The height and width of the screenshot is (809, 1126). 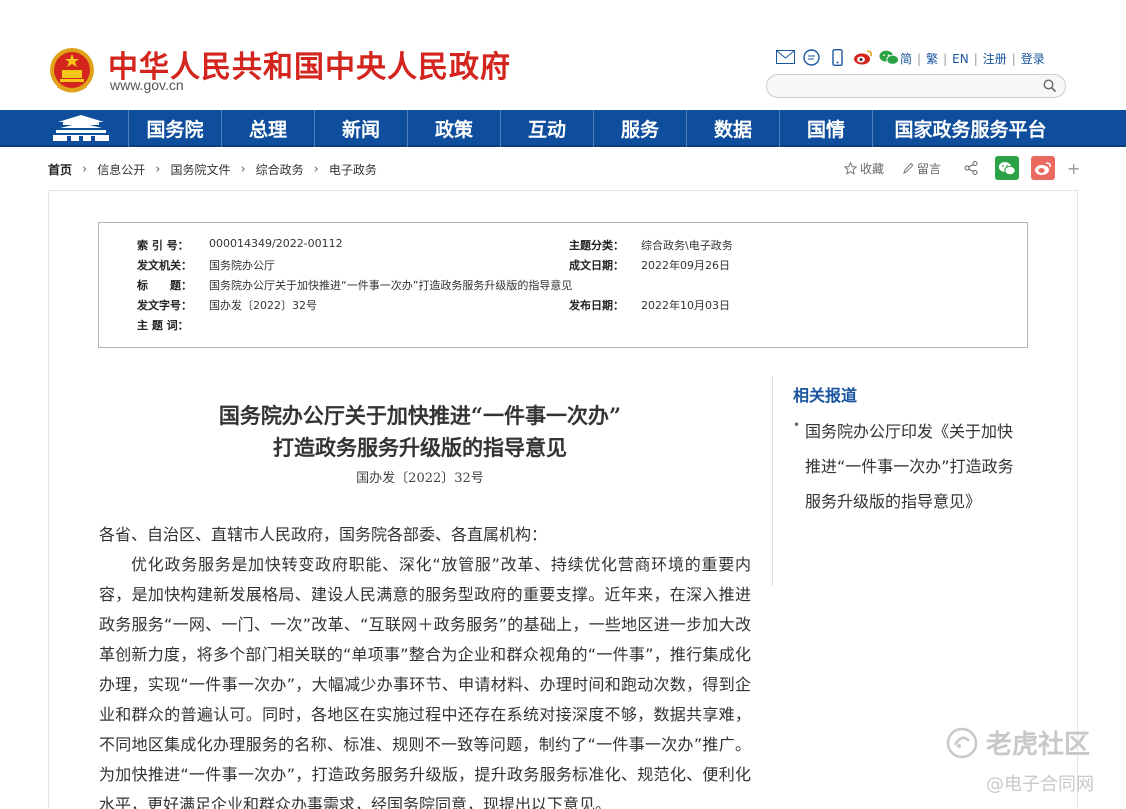 What do you see at coordinates (420, 432) in the screenshot?
I see `article-title: 国务院办公厅关于加快推进“一件事一次办” 打造政务服务升级版的指导意见` at bounding box center [420, 432].